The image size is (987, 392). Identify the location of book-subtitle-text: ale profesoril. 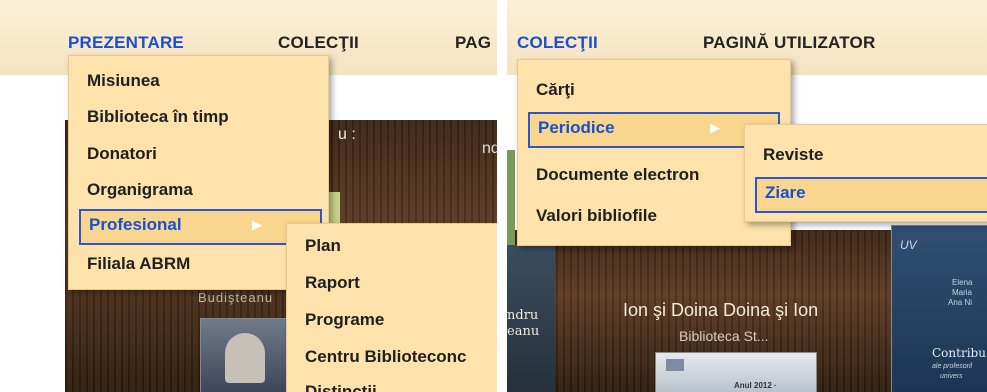
(952, 366).